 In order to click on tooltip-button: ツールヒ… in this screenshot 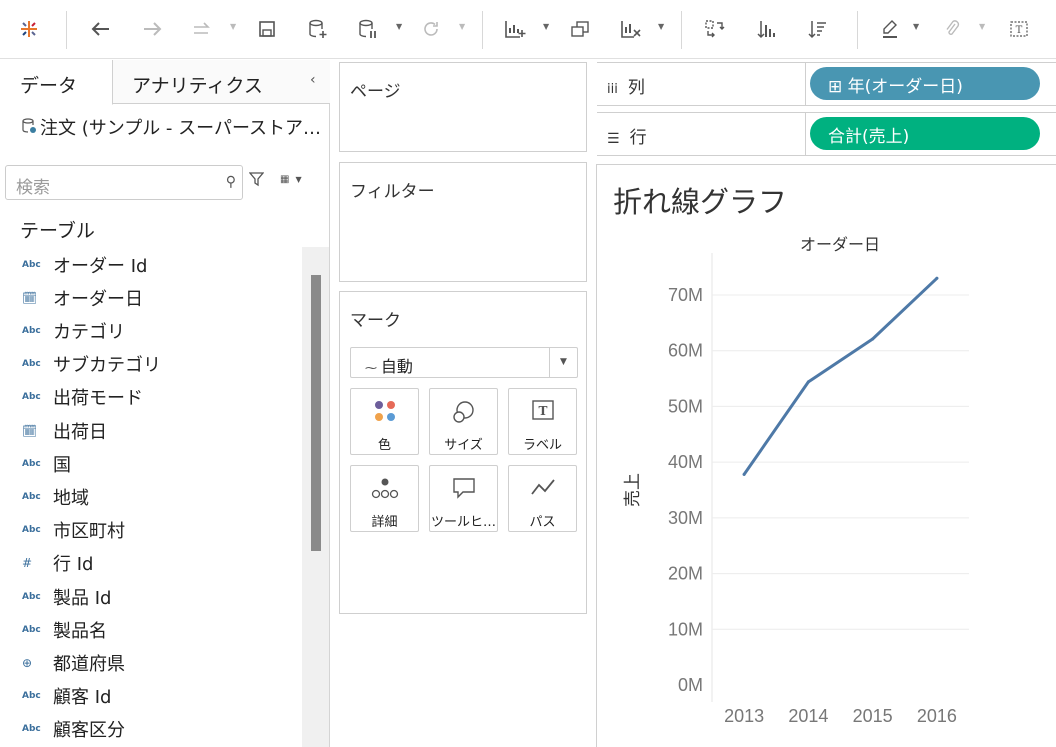, I will do `click(463, 498)`.